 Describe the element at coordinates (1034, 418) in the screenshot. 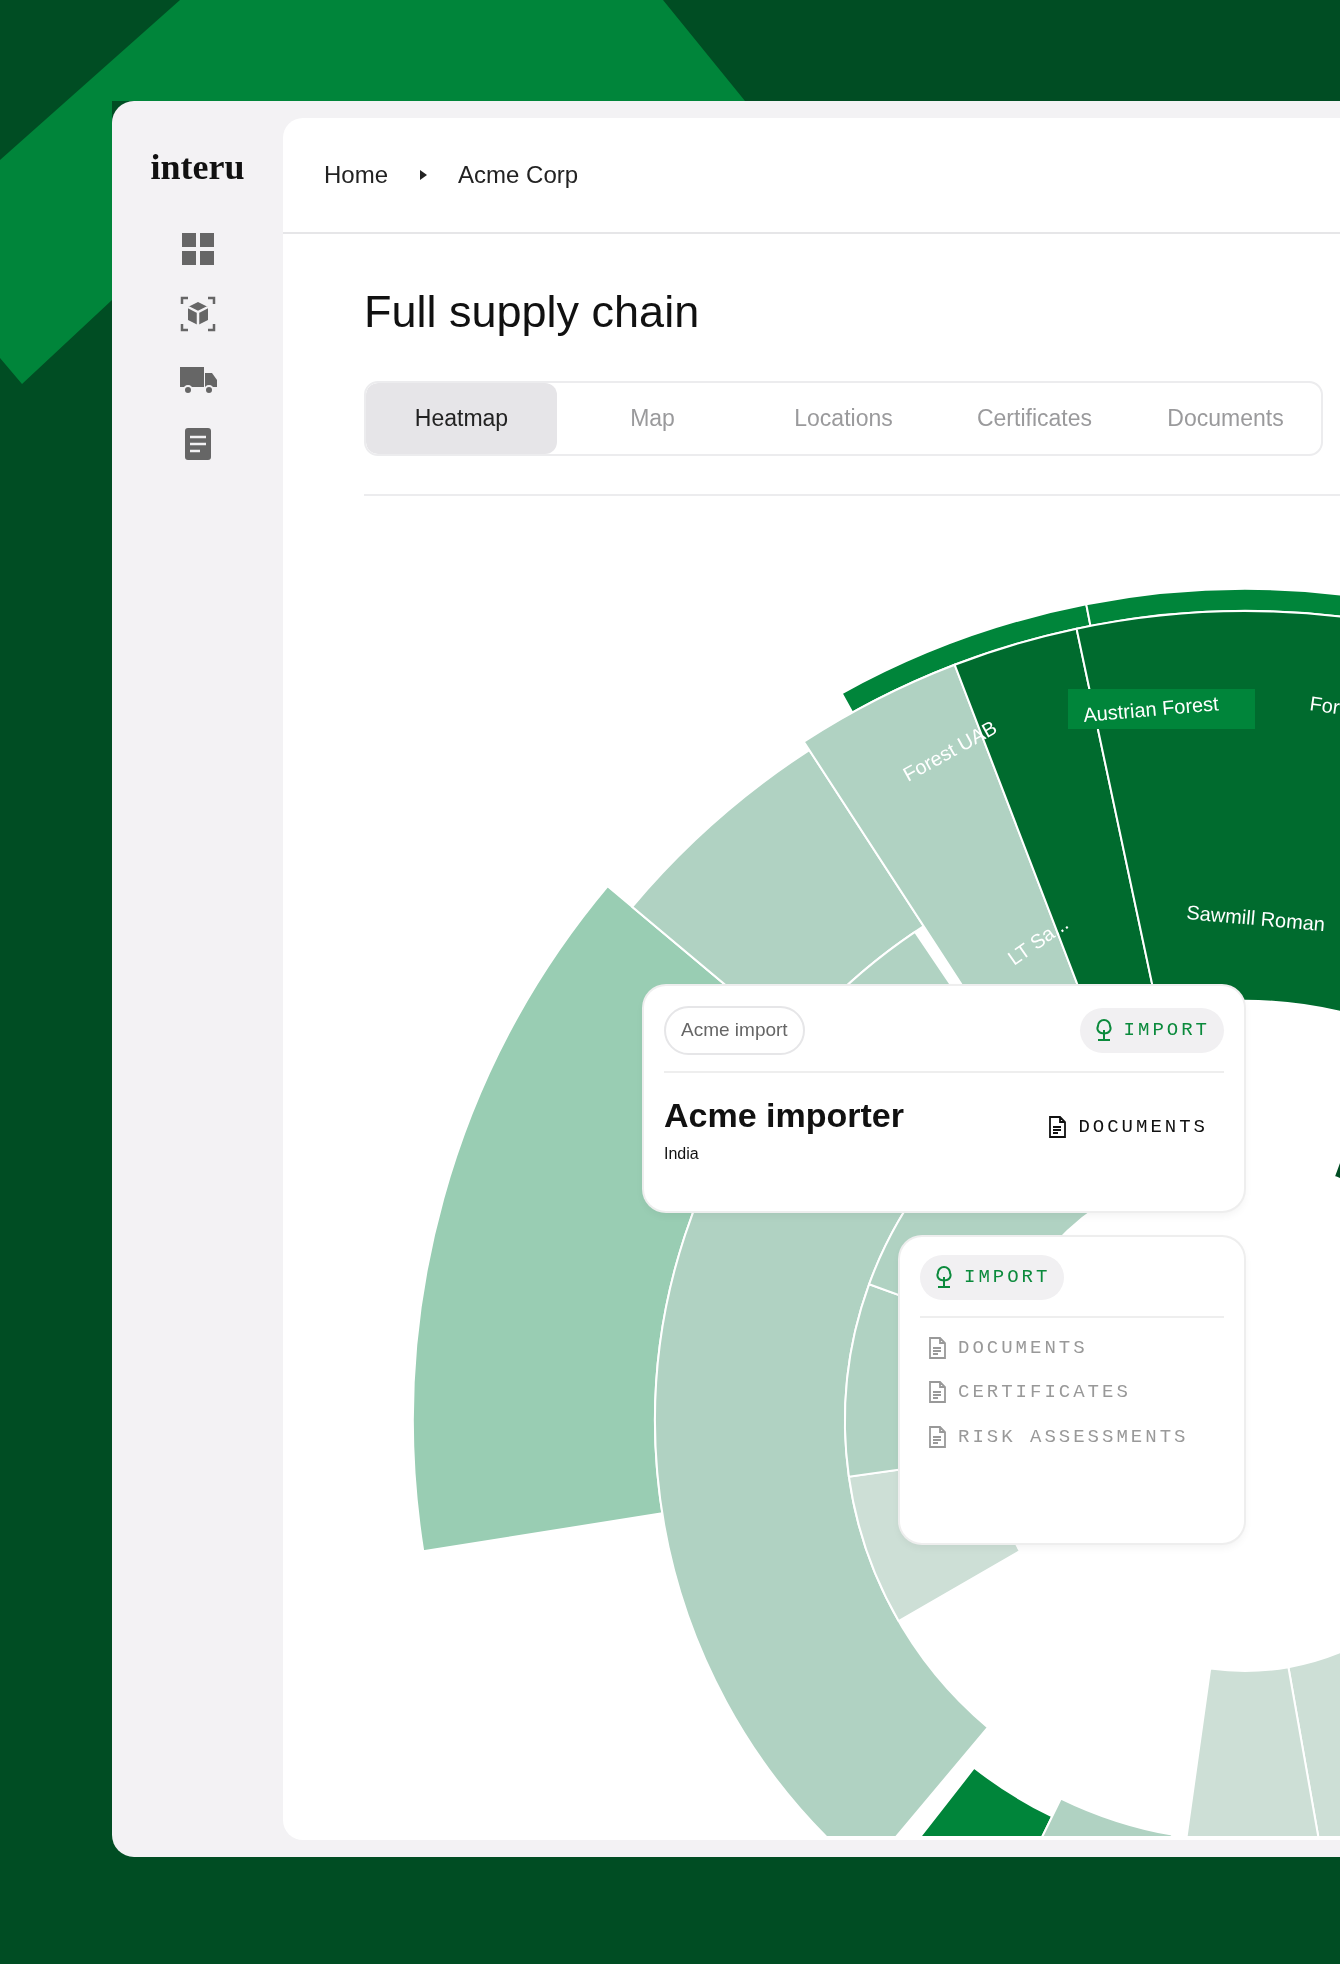

I see `tab: Certificates` at that location.